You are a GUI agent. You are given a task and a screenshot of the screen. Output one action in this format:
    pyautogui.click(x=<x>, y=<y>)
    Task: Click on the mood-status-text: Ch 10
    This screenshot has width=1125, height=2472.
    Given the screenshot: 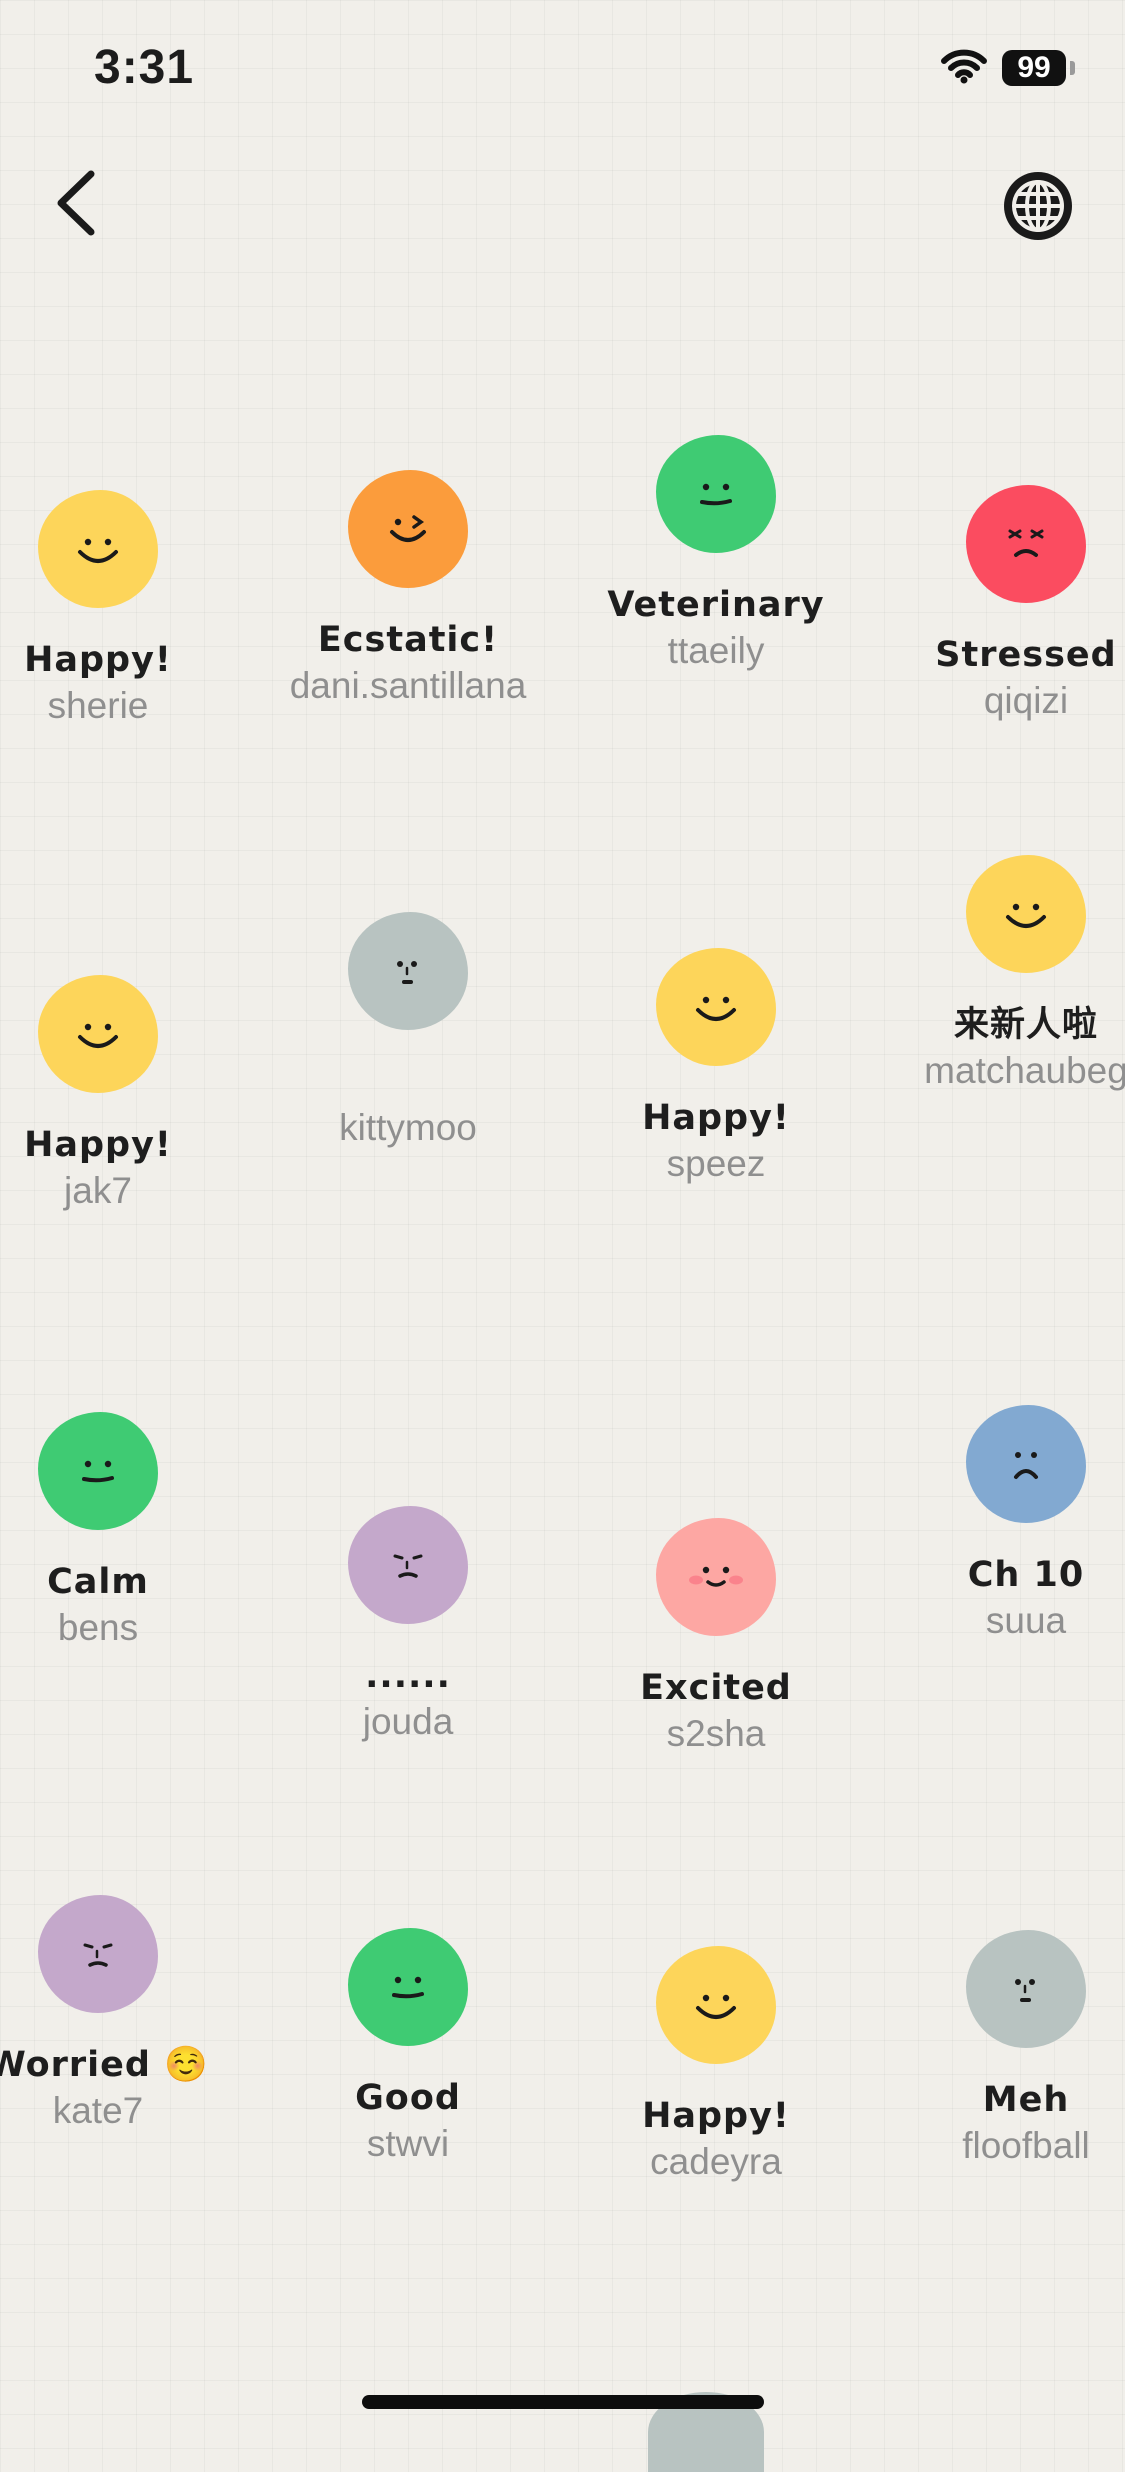 What is the action you would take?
    pyautogui.click(x=1026, y=1575)
    